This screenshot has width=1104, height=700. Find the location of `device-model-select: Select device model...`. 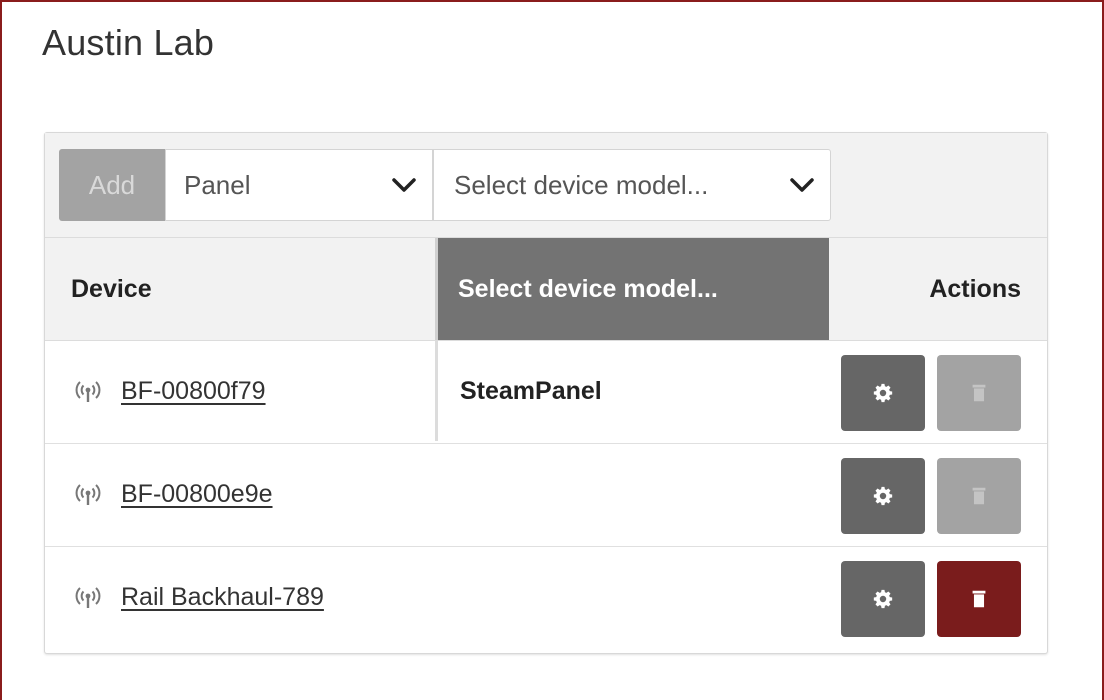

device-model-select: Select device model... is located at coordinates (632, 185).